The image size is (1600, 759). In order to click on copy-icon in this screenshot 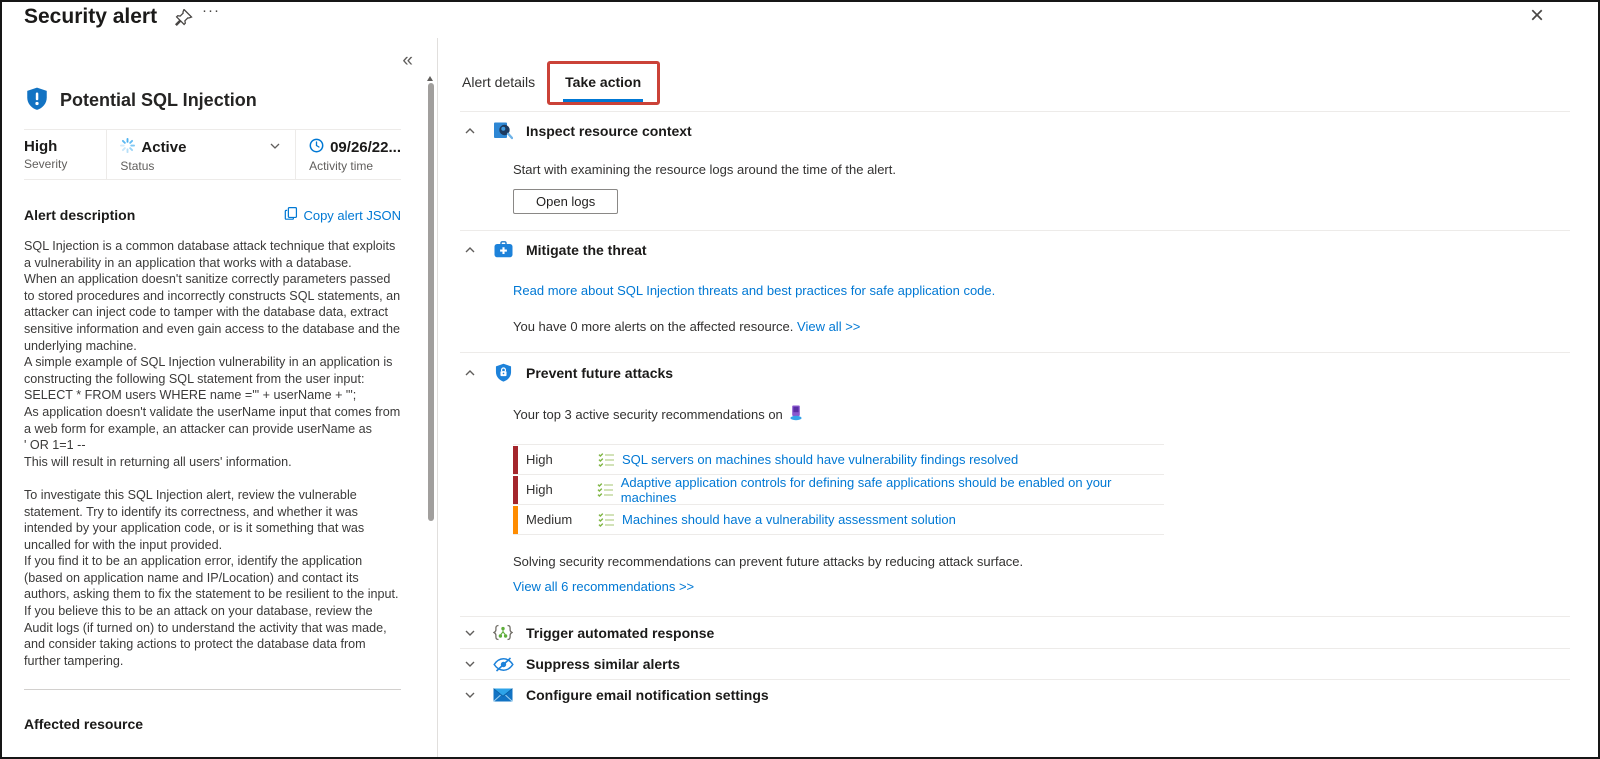, I will do `click(291, 215)`.